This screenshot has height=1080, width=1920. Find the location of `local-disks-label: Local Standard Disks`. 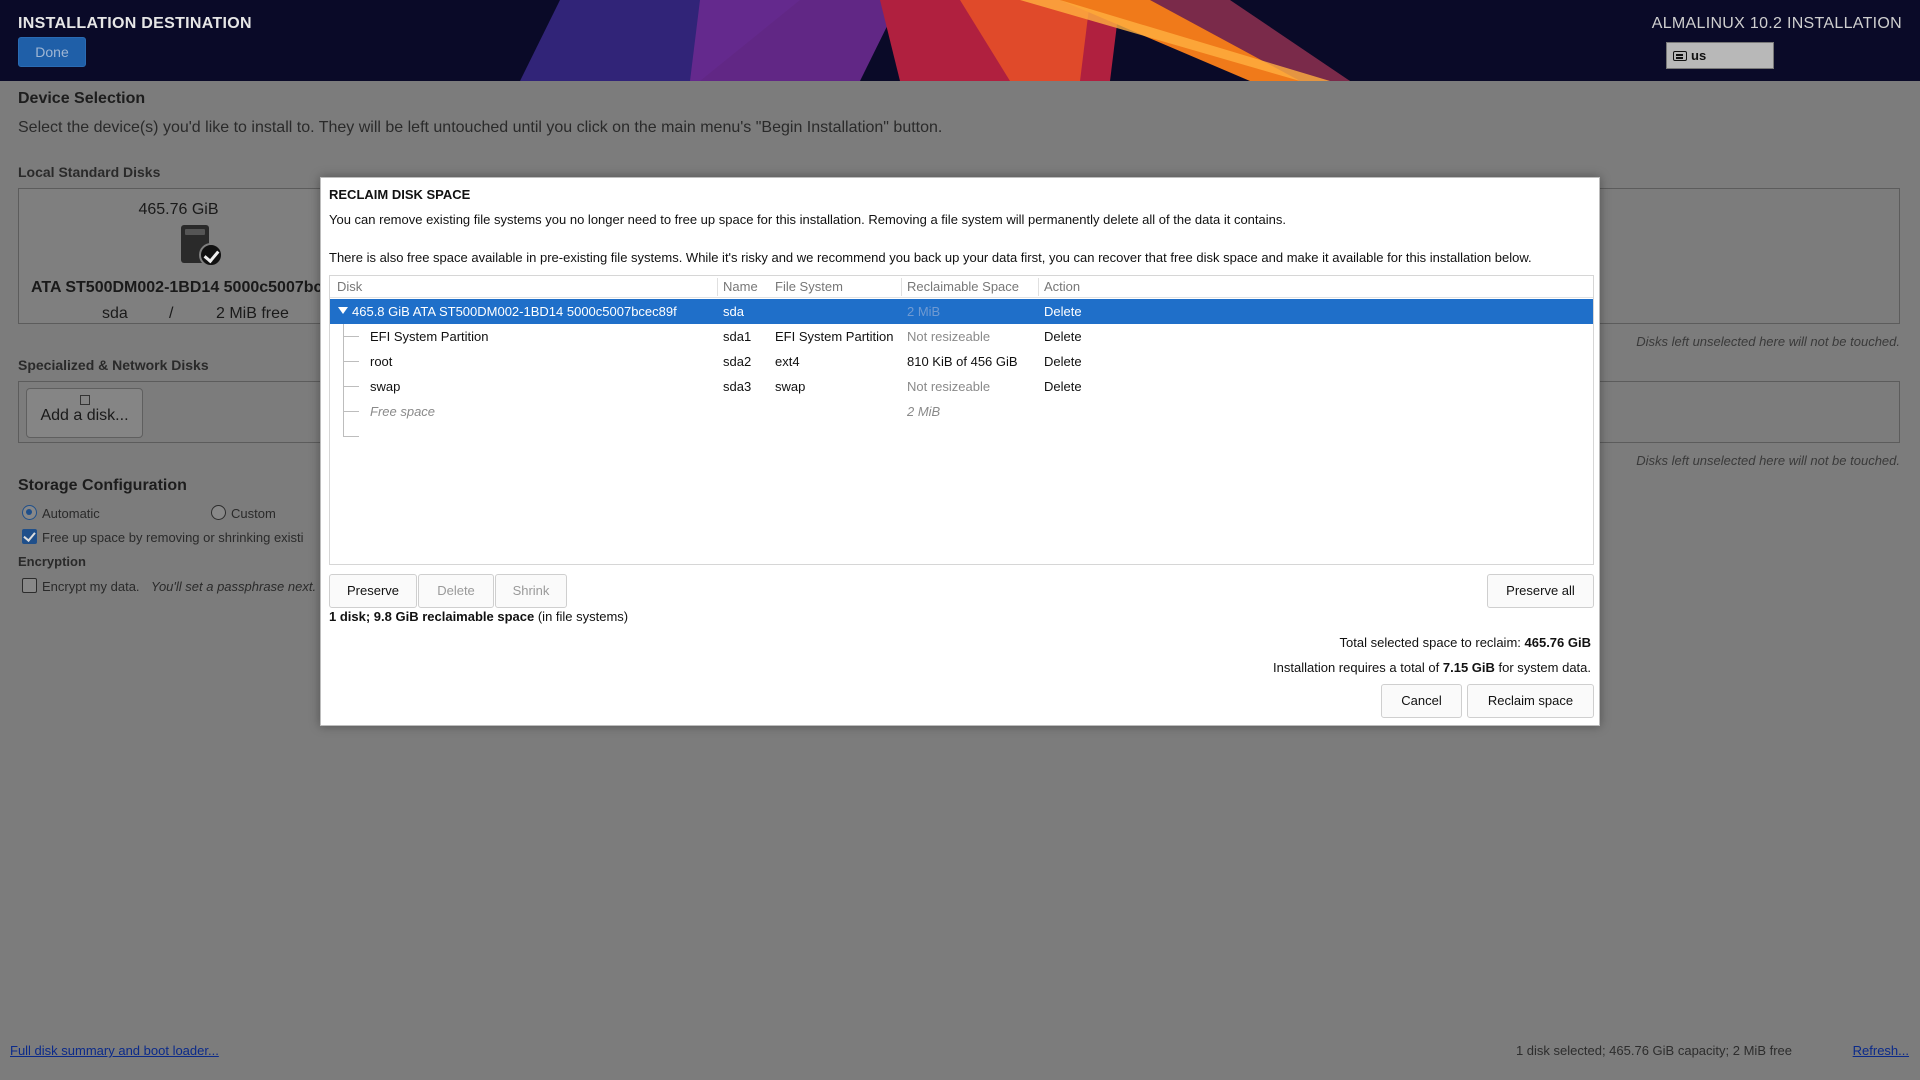

local-disks-label: Local Standard Disks is located at coordinates (89, 172).